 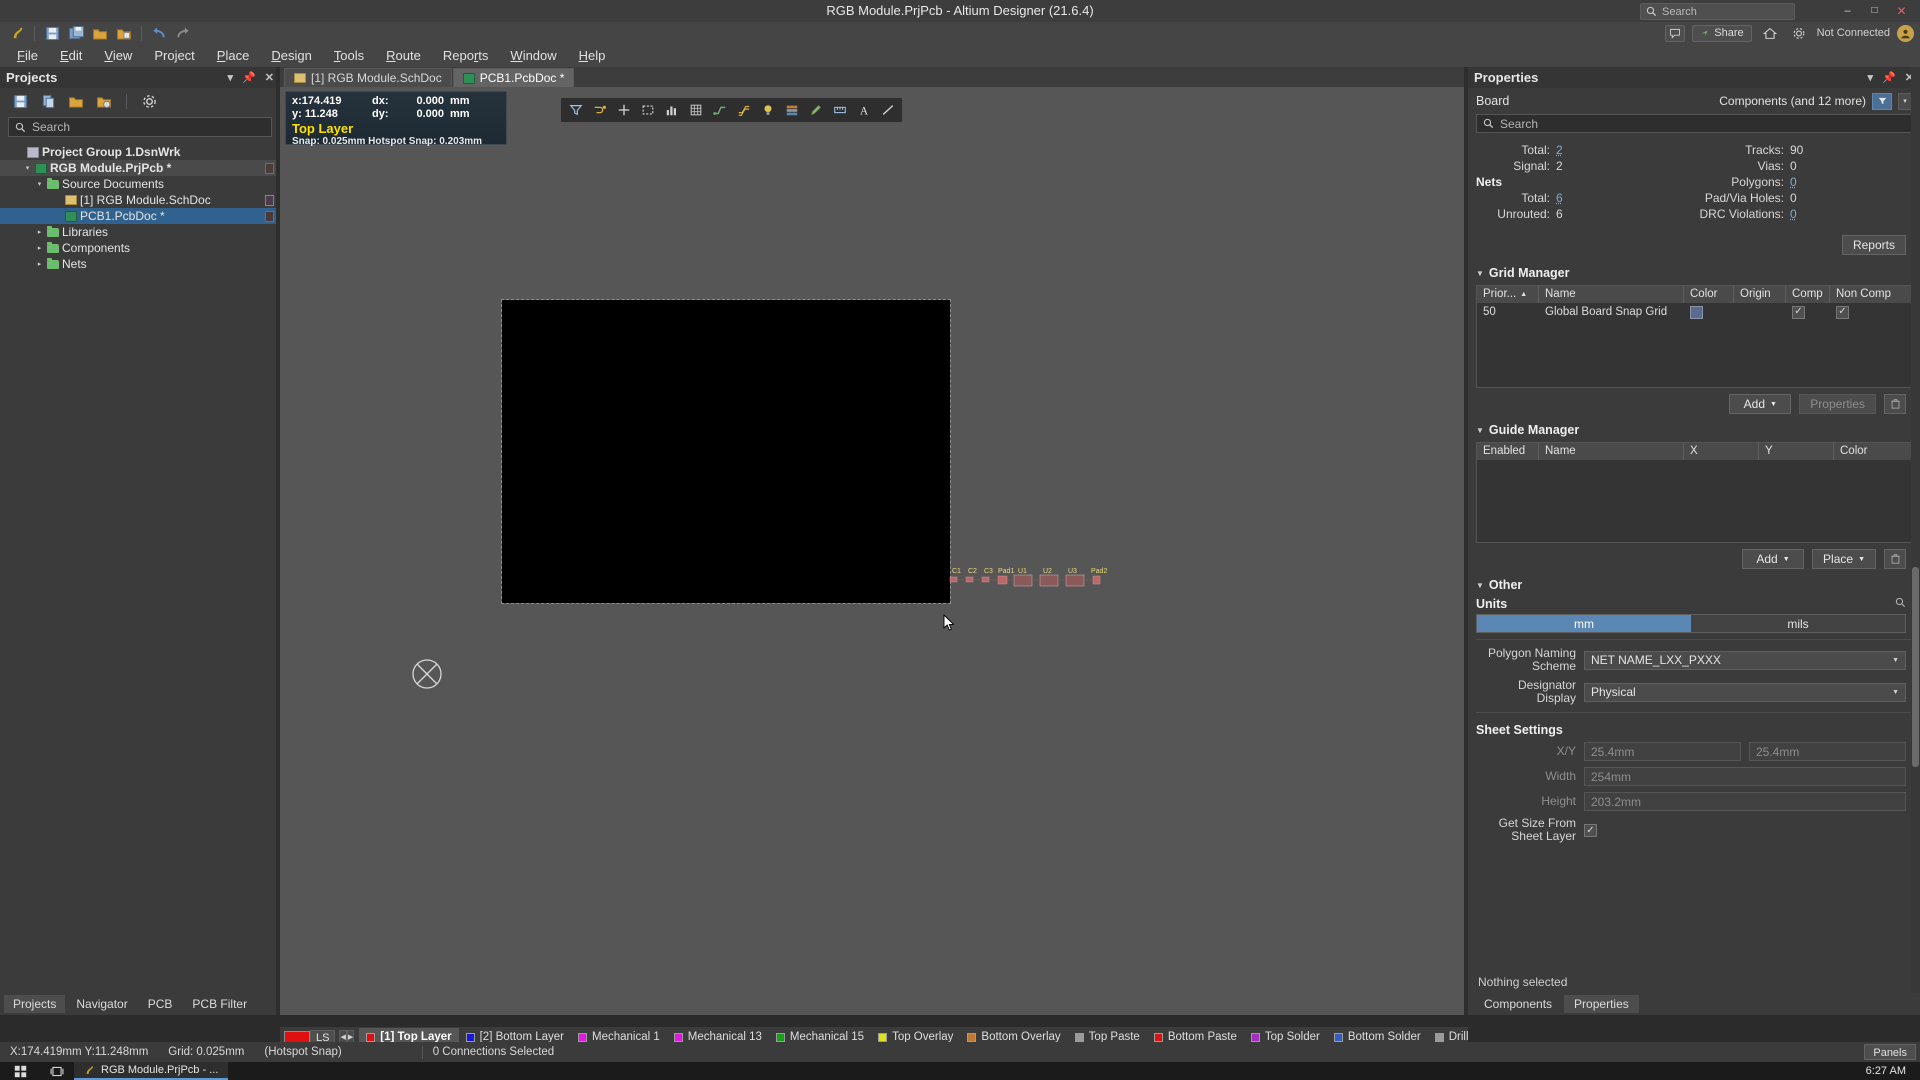 What do you see at coordinates (695, 110) in the screenshot?
I see `grid-icon` at bounding box center [695, 110].